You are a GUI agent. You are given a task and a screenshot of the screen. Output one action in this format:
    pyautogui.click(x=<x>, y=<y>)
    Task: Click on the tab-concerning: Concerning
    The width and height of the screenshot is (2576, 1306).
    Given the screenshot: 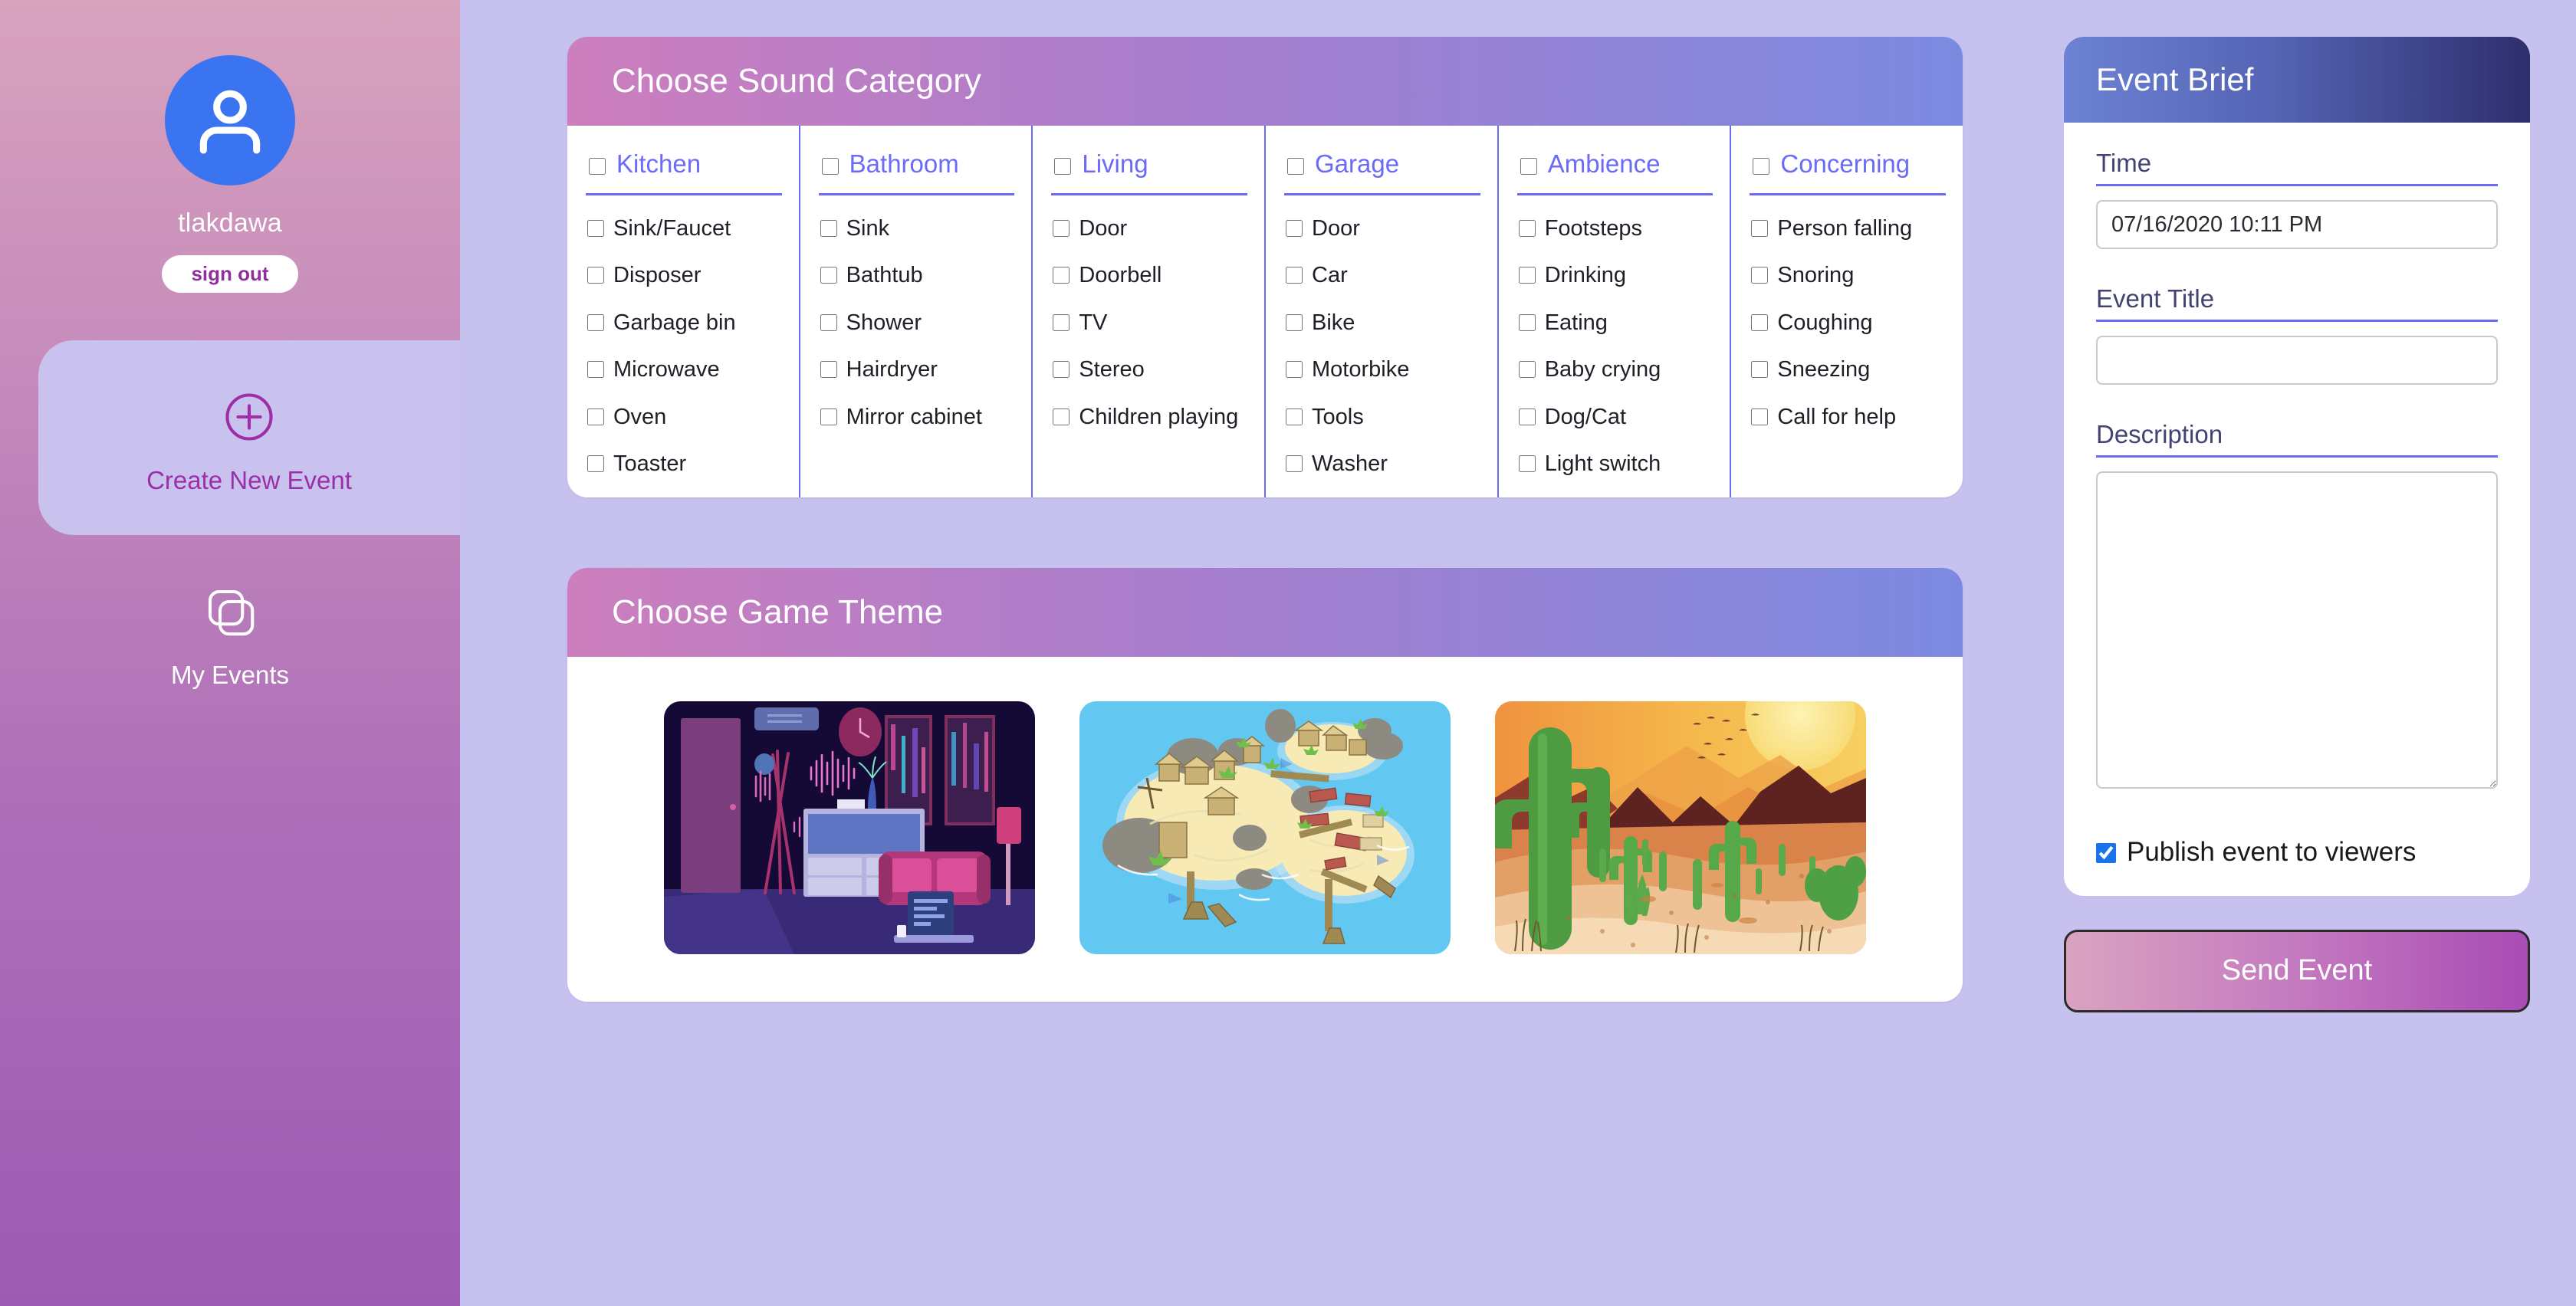 What is the action you would take?
    pyautogui.click(x=1847, y=164)
    